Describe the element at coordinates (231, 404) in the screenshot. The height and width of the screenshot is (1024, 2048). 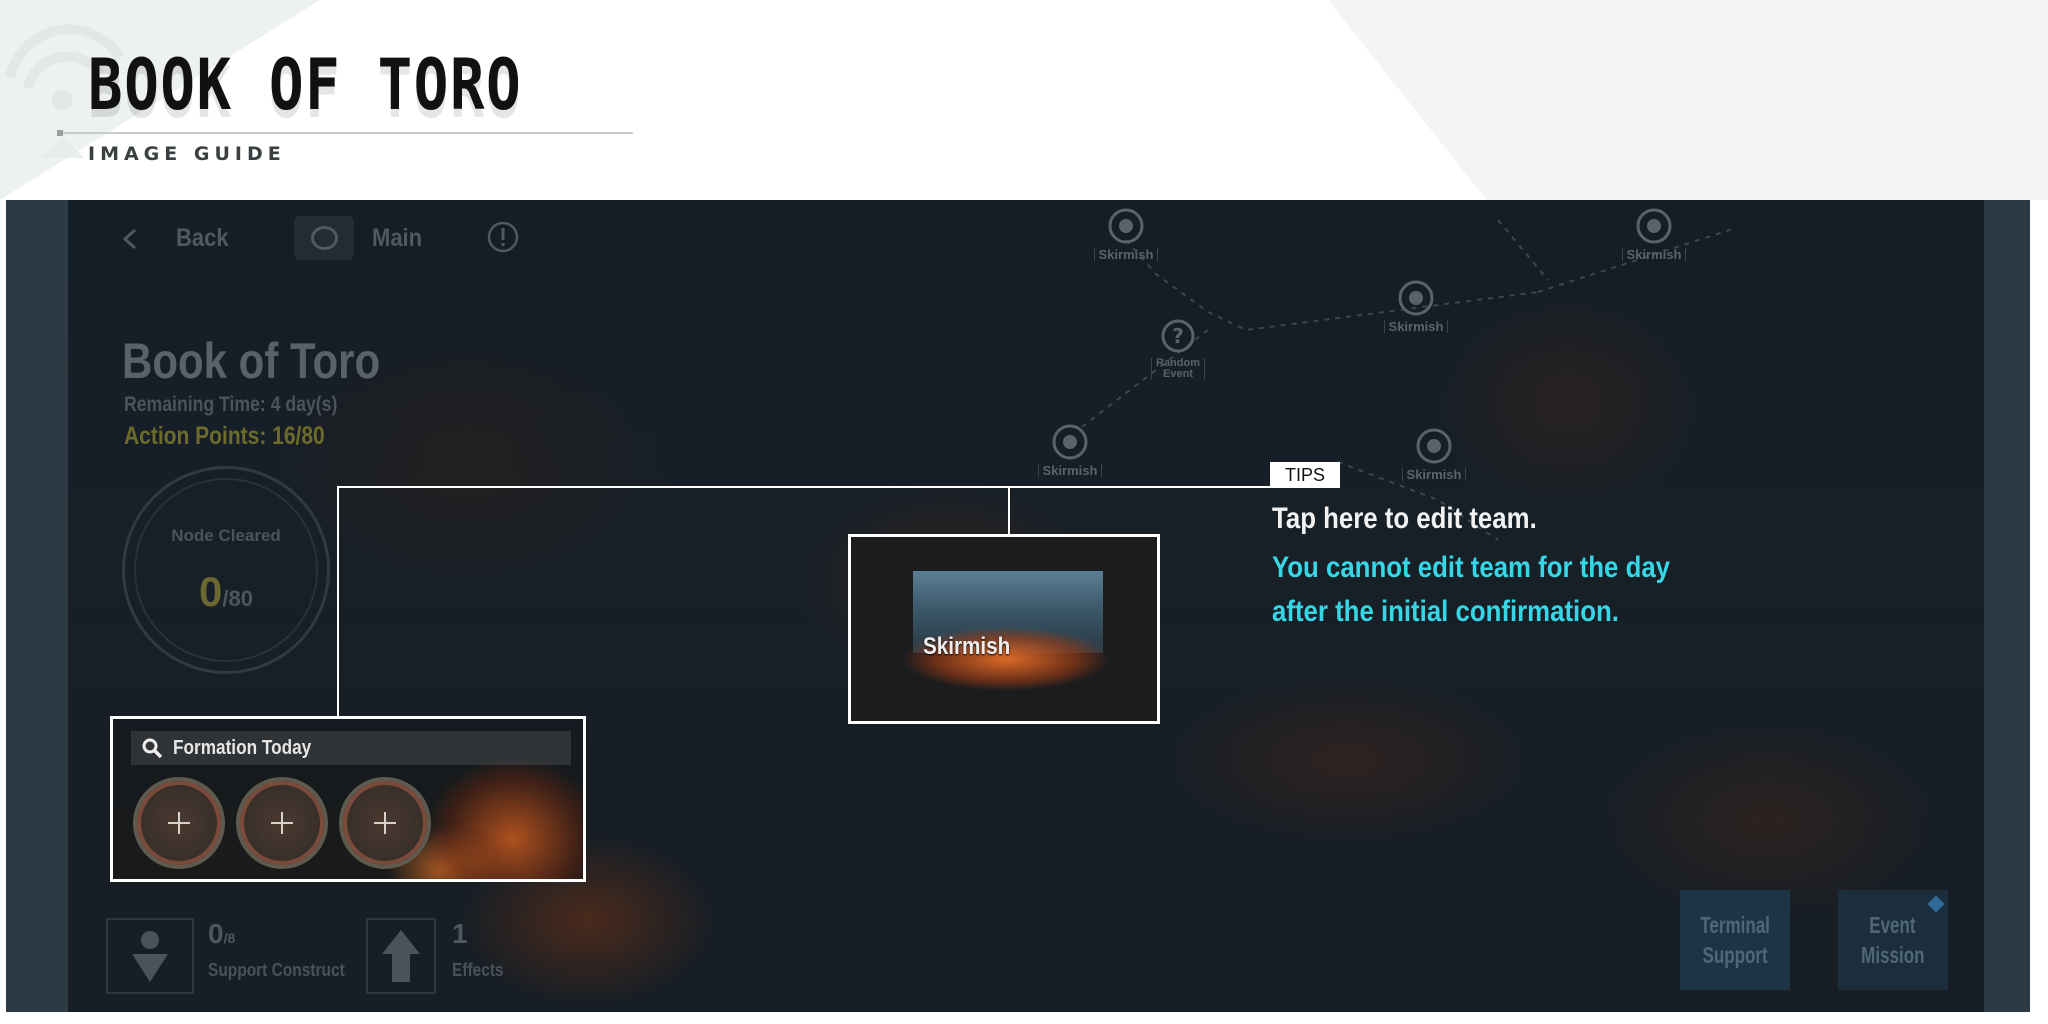
I see `remaining-time: Remaining Time: 4 day(s)` at that location.